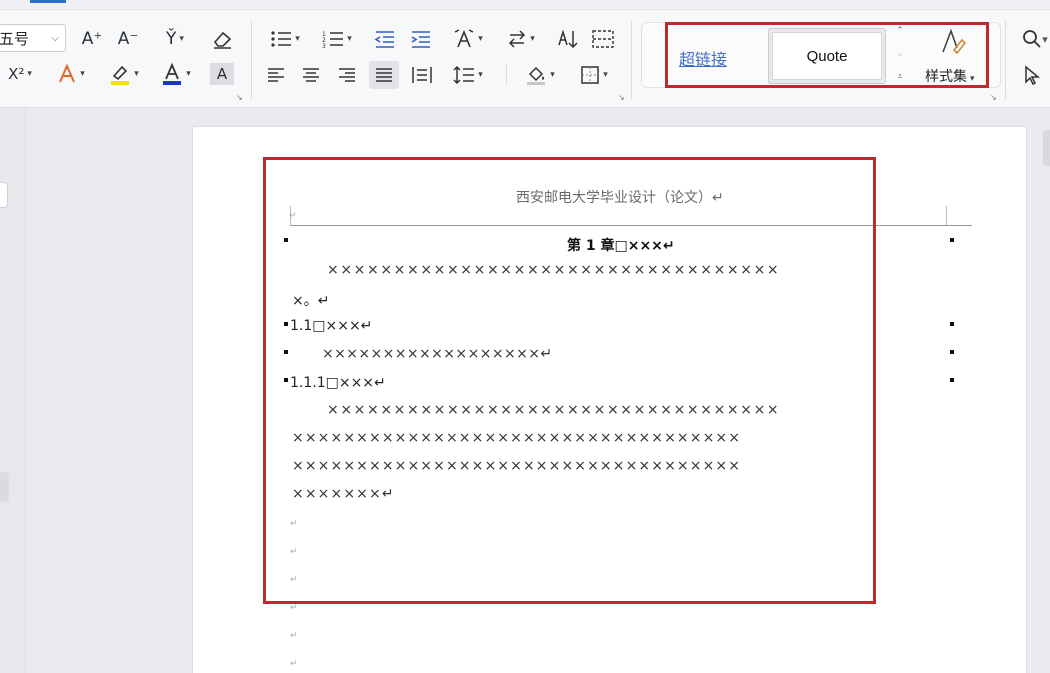 The width and height of the screenshot is (1050, 673). What do you see at coordinates (48, 1) in the screenshot?
I see `active-tab-indicator` at bounding box center [48, 1].